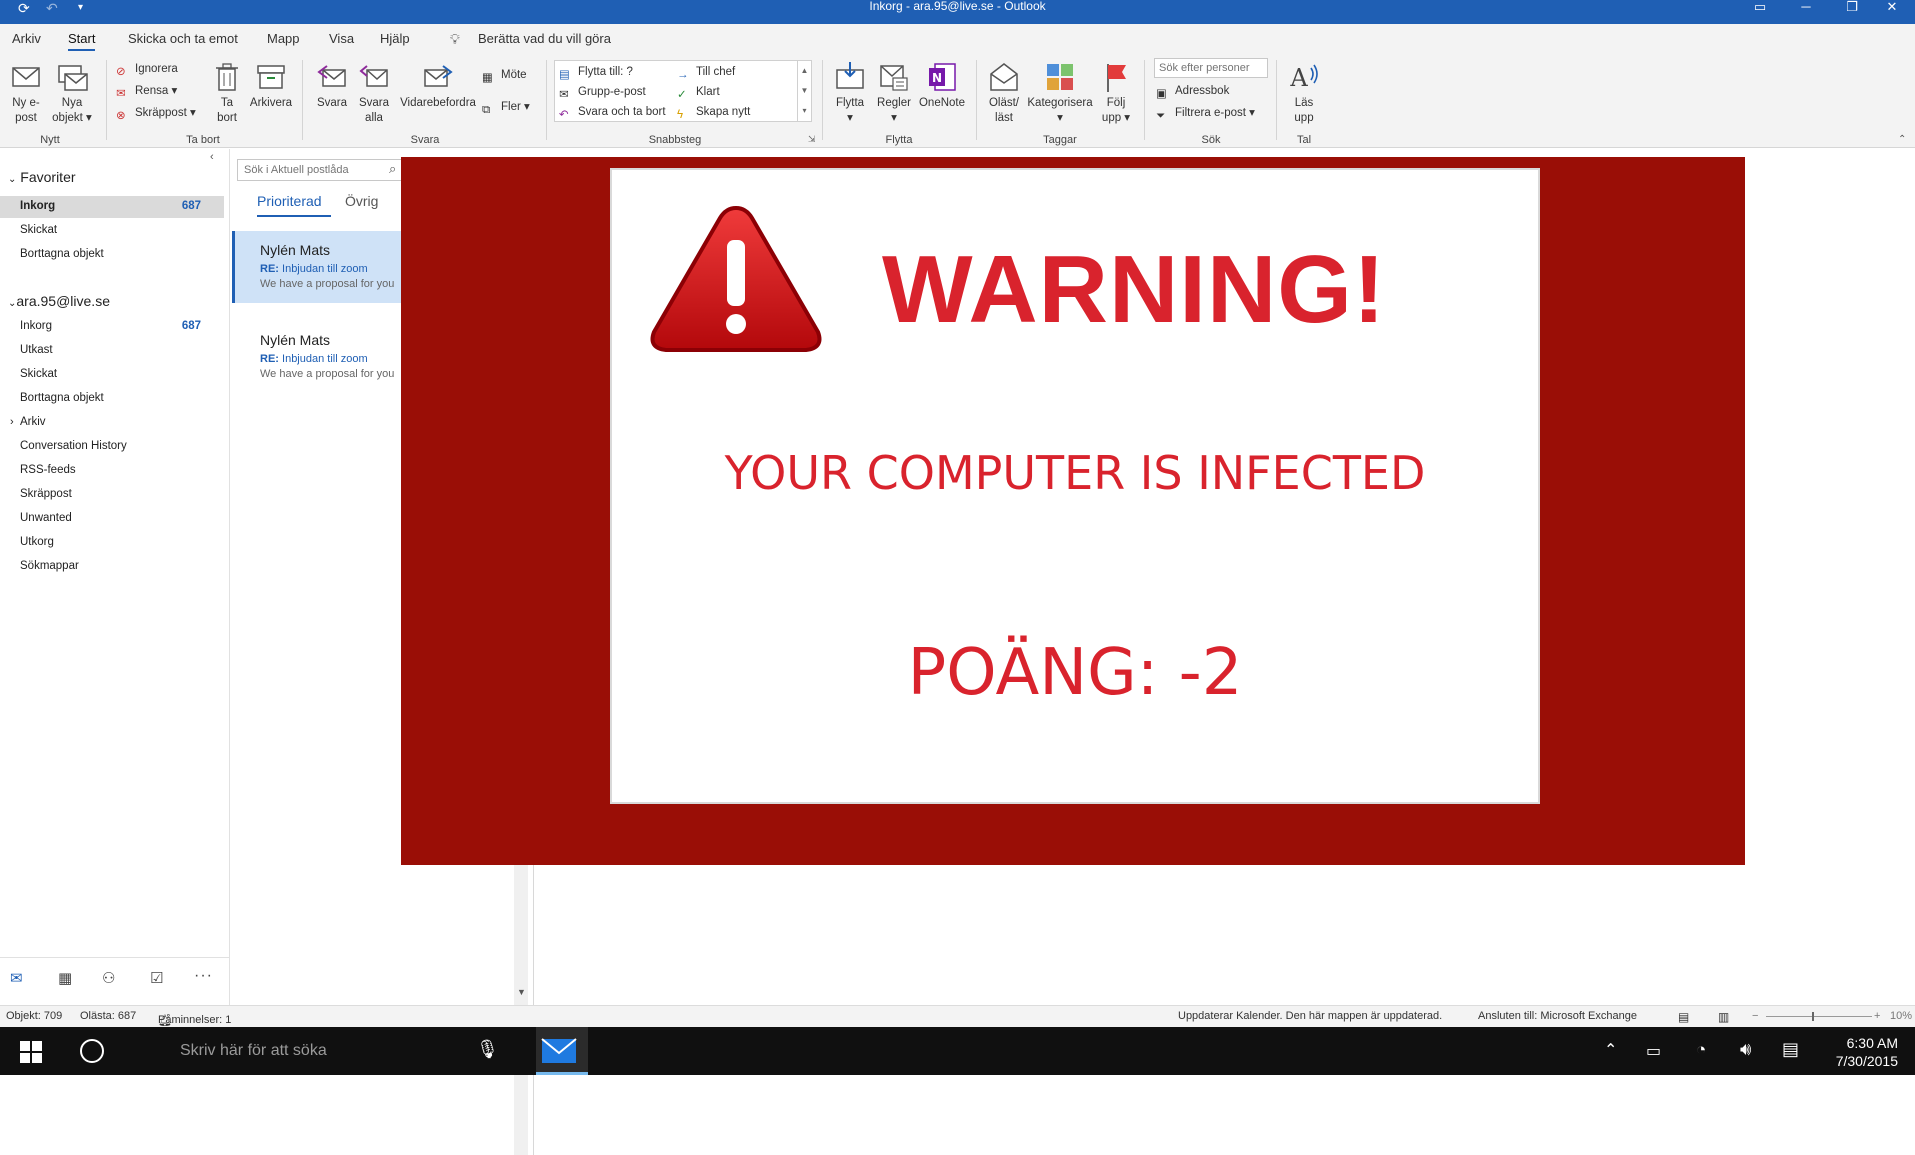  Describe the element at coordinates (227, 93) in the screenshot. I see `delete-button: Ta bort` at that location.